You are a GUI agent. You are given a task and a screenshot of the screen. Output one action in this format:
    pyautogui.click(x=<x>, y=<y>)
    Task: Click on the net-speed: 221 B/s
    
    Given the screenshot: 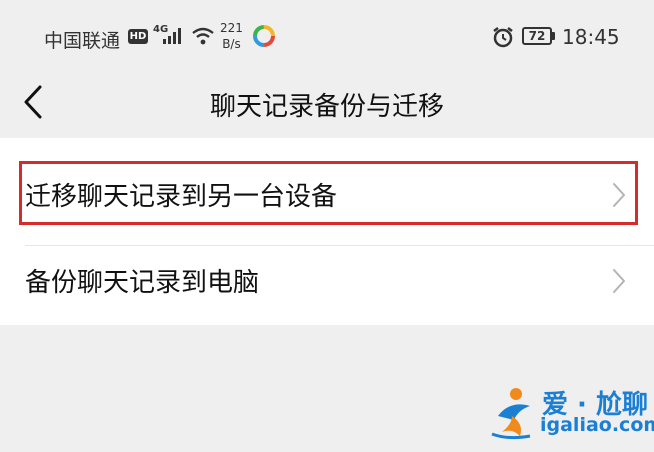 What is the action you would take?
    pyautogui.click(x=231, y=36)
    